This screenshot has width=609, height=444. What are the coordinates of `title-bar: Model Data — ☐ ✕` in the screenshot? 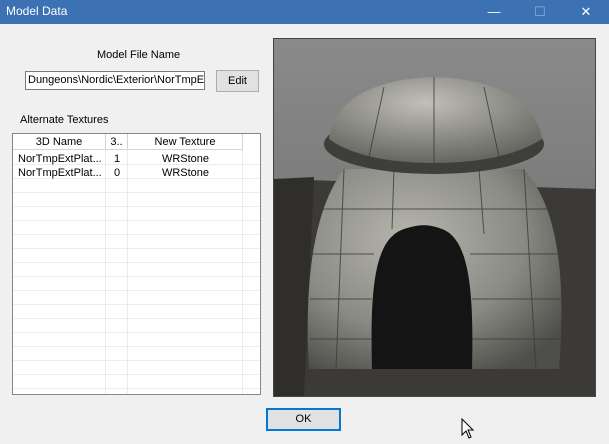 It's located at (304, 12).